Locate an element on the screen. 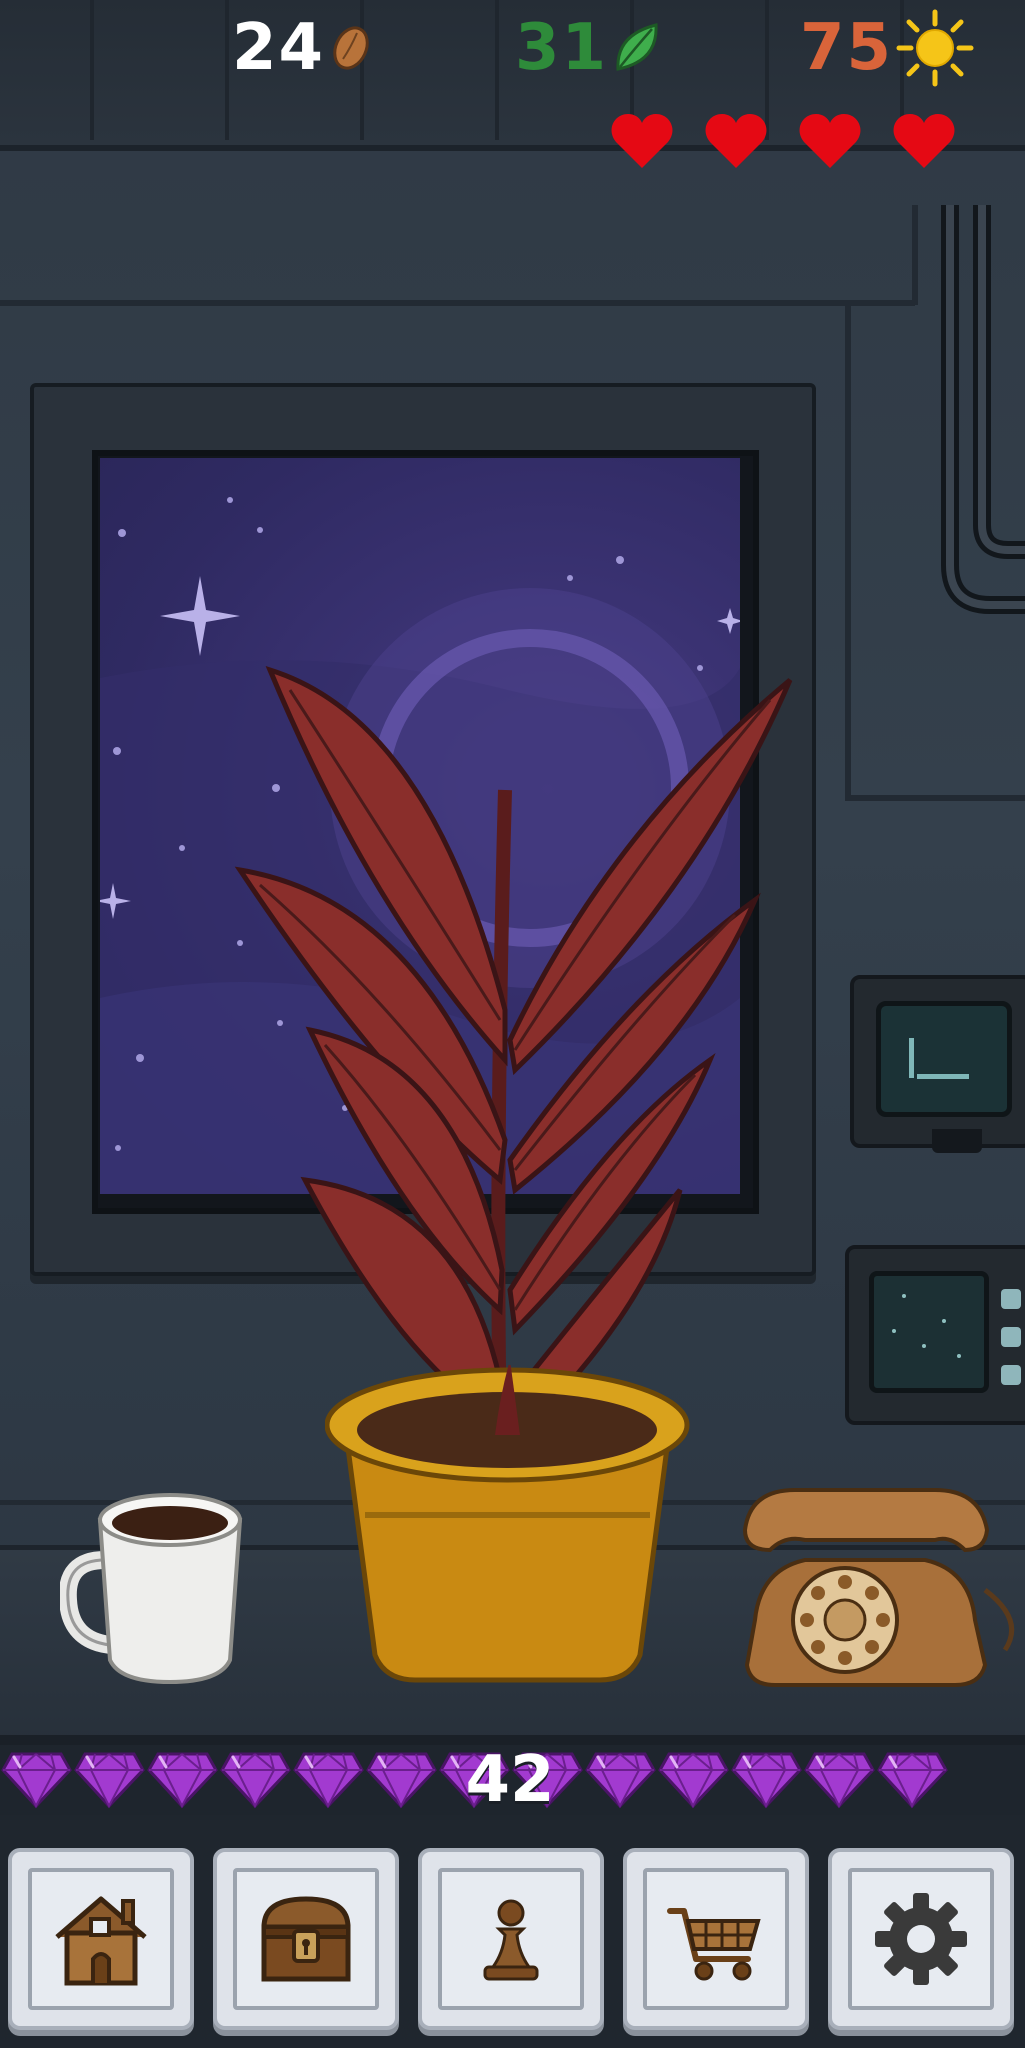 The image size is (1025, 2048). house-icon is located at coordinates (101, 1941).